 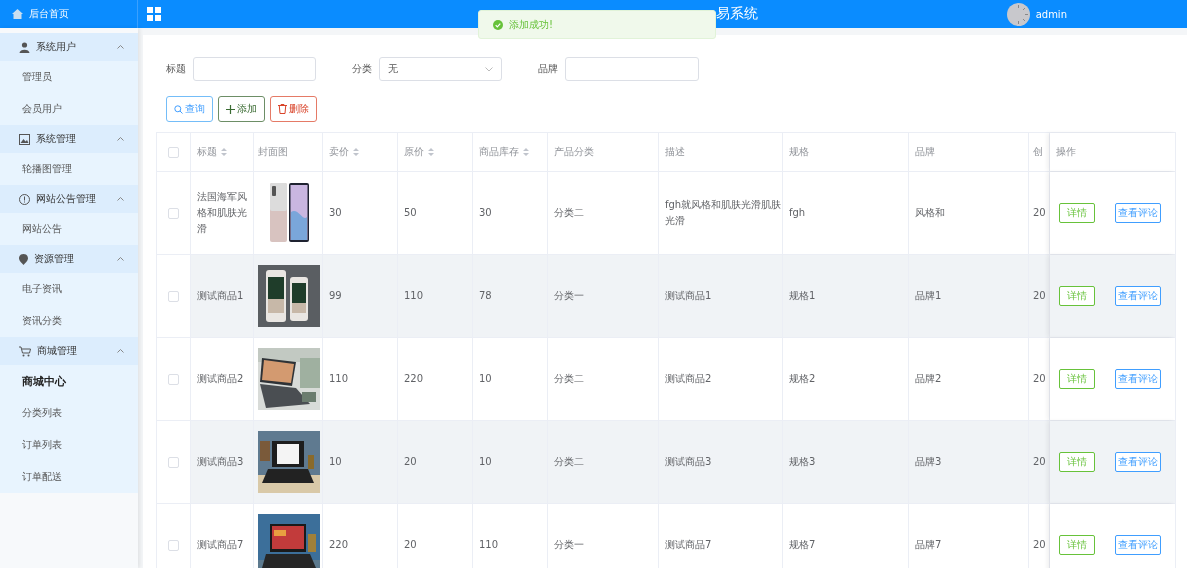 What do you see at coordinates (17, 14) in the screenshot?
I see `home-icon` at bounding box center [17, 14].